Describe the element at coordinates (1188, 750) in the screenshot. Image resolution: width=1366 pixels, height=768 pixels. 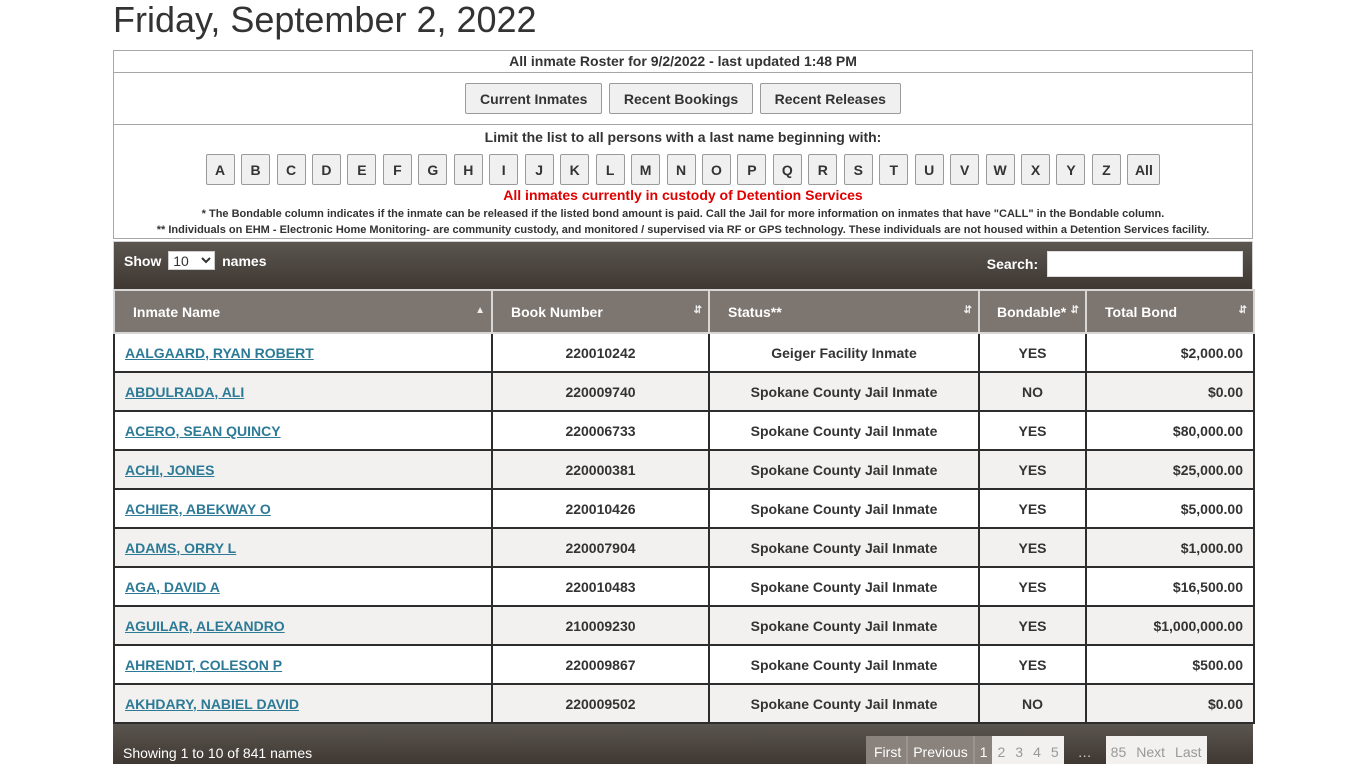
I see `last-page-button: Last` at that location.